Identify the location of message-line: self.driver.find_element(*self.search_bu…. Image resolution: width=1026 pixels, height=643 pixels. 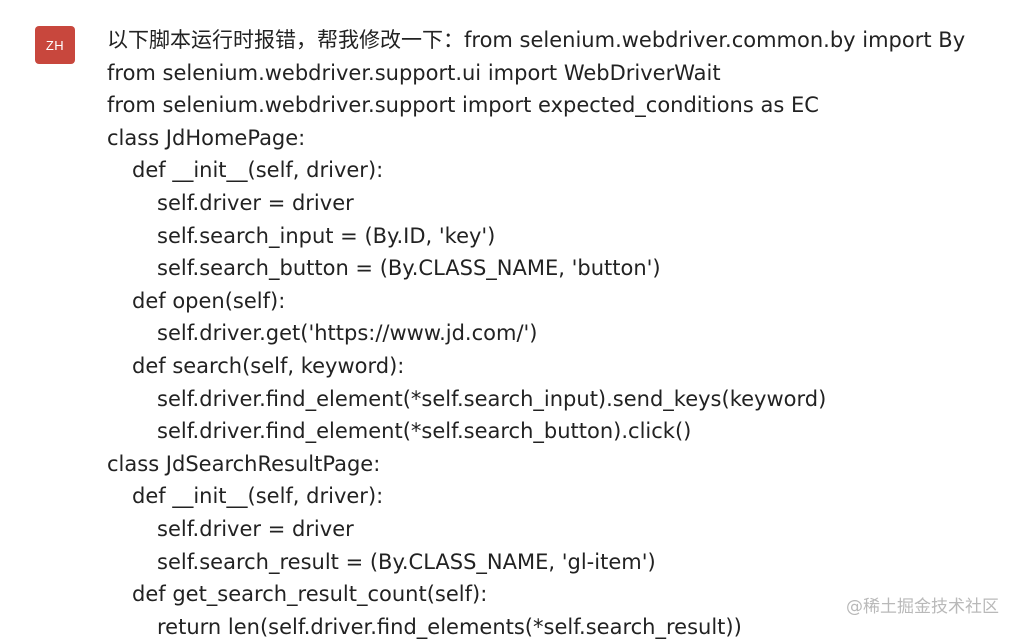
(424, 431).